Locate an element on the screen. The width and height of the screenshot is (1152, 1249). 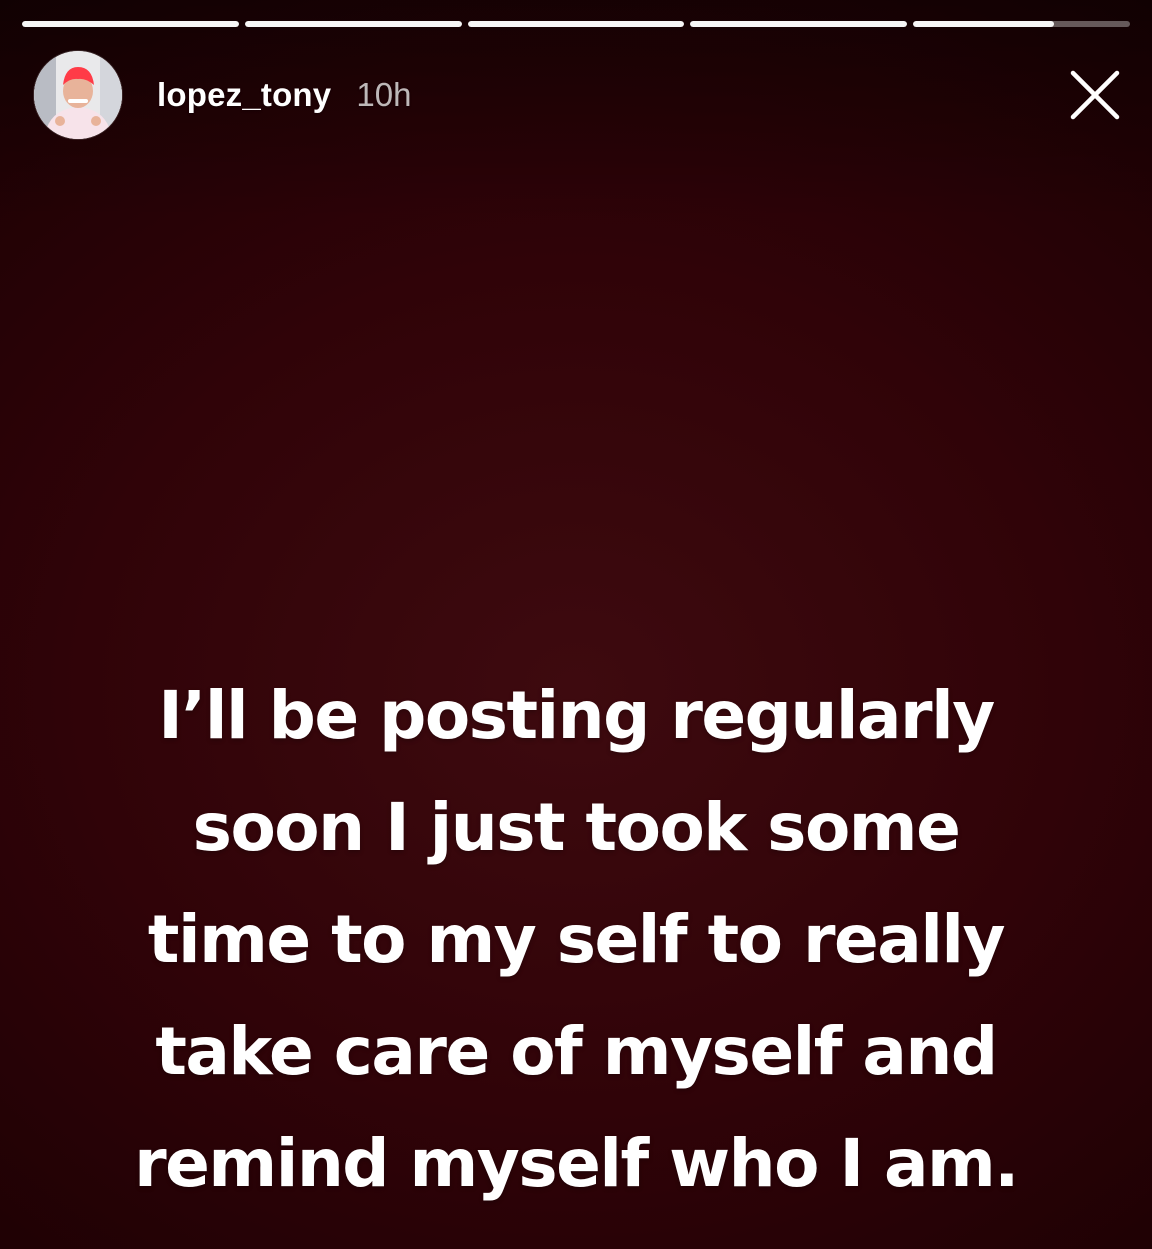
close-icon is located at coordinates (1095, 95).